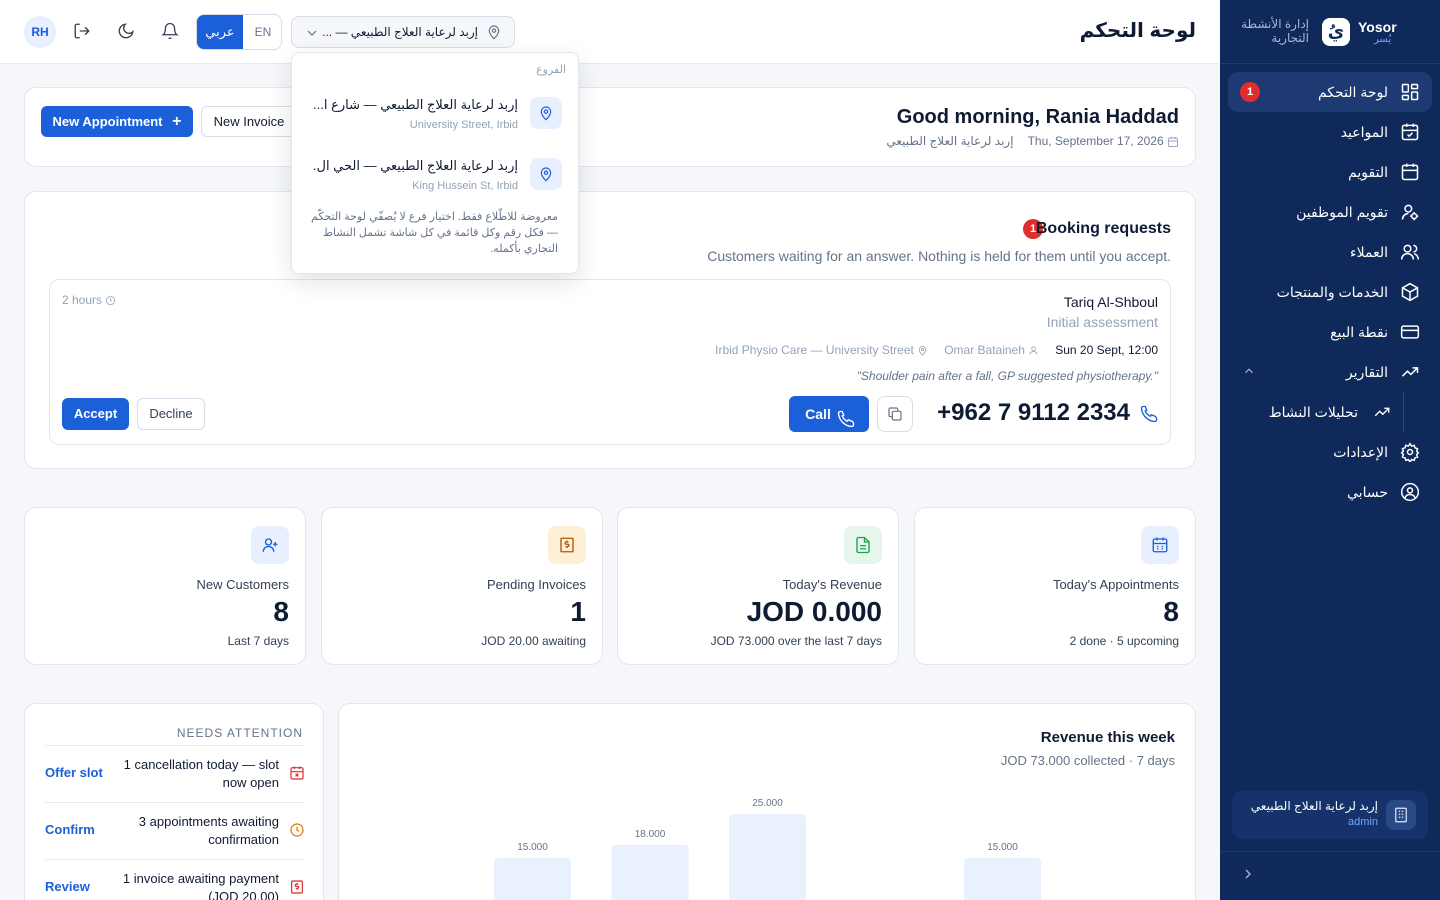 The image size is (1440, 900). Describe the element at coordinates (1410, 292) in the screenshot. I see `box-icon` at that location.